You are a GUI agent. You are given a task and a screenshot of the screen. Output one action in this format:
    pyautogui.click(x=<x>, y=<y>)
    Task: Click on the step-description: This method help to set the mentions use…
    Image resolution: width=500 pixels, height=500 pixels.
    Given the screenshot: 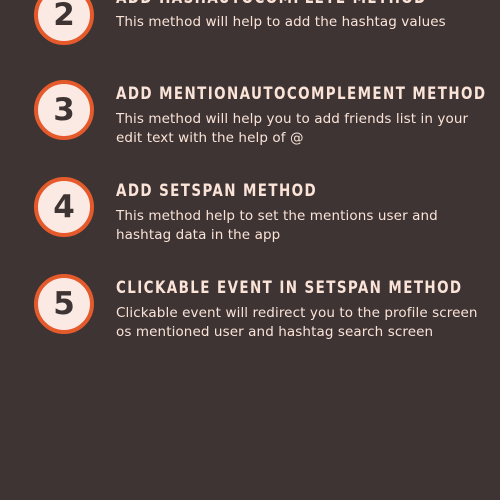 What is the action you would take?
    pyautogui.click(x=277, y=225)
    